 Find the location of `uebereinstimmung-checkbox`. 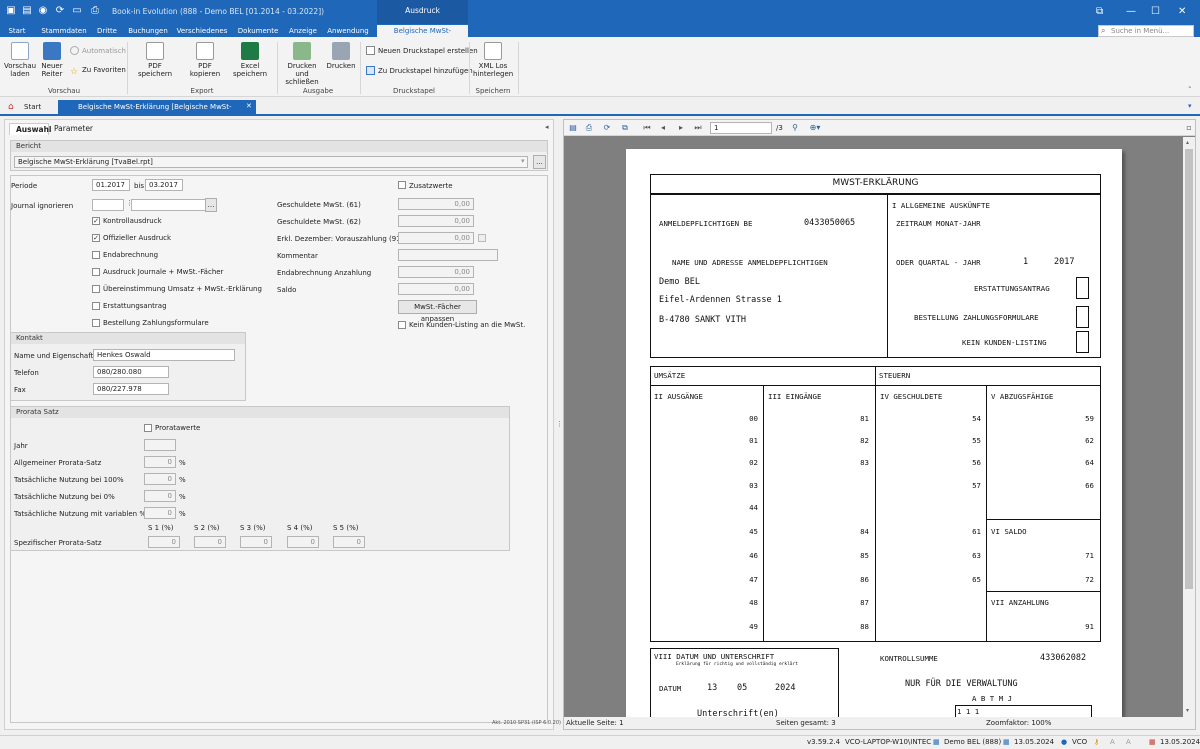

uebereinstimmung-checkbox is located at coordinates (96, 289).